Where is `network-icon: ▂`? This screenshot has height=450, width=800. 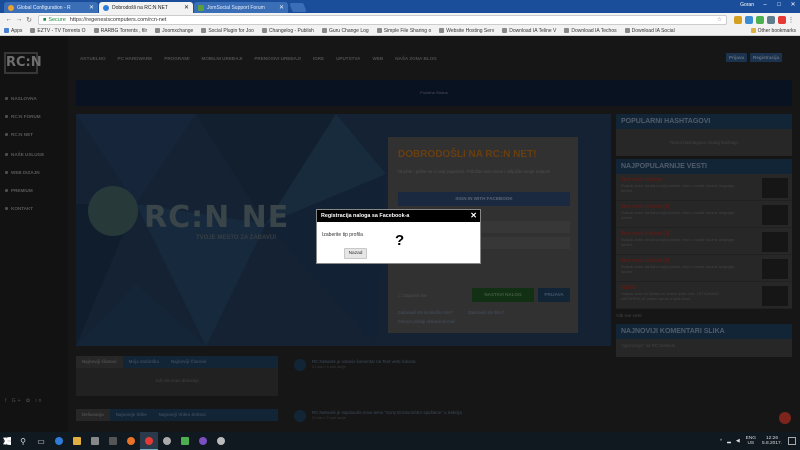 network-icon: ▂ is located at coordinates (729, 441).